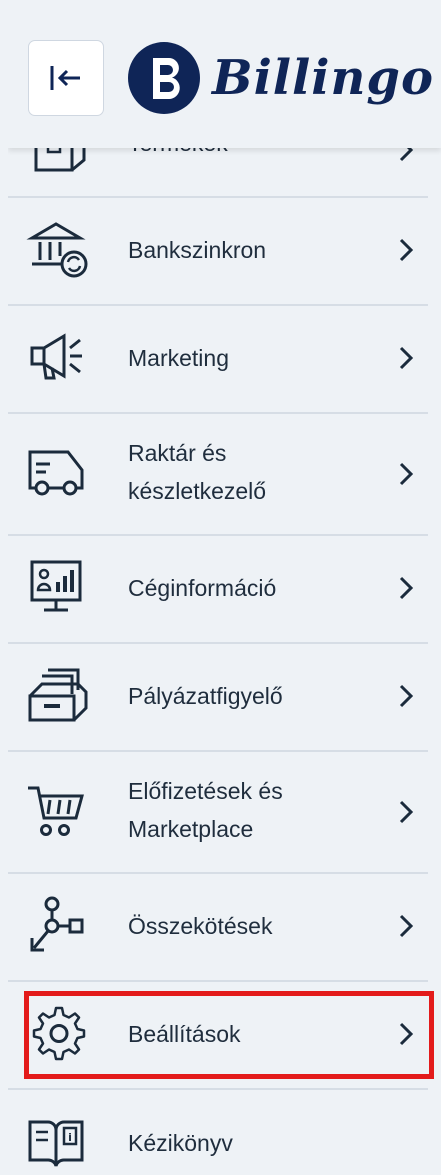  I want to click on menu-item-kezikonyv: i Kézikönyv, so click(218, 1132).